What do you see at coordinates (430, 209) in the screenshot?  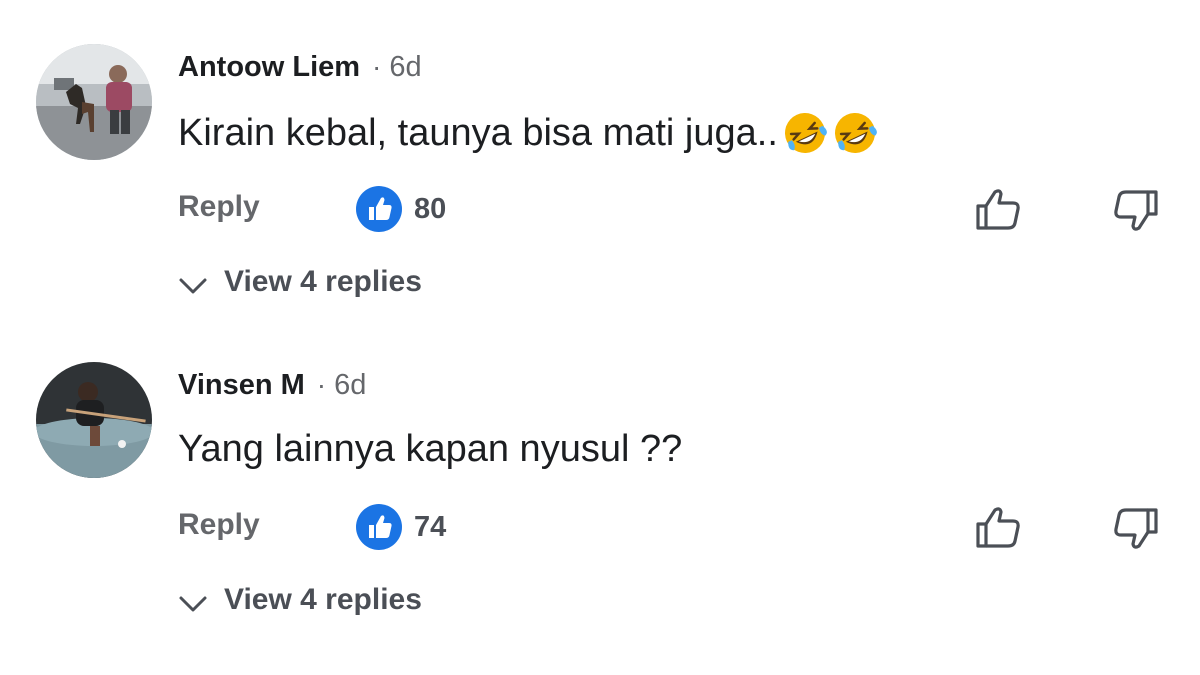 I see `like-count: 80` at bounding box center [430, 209].